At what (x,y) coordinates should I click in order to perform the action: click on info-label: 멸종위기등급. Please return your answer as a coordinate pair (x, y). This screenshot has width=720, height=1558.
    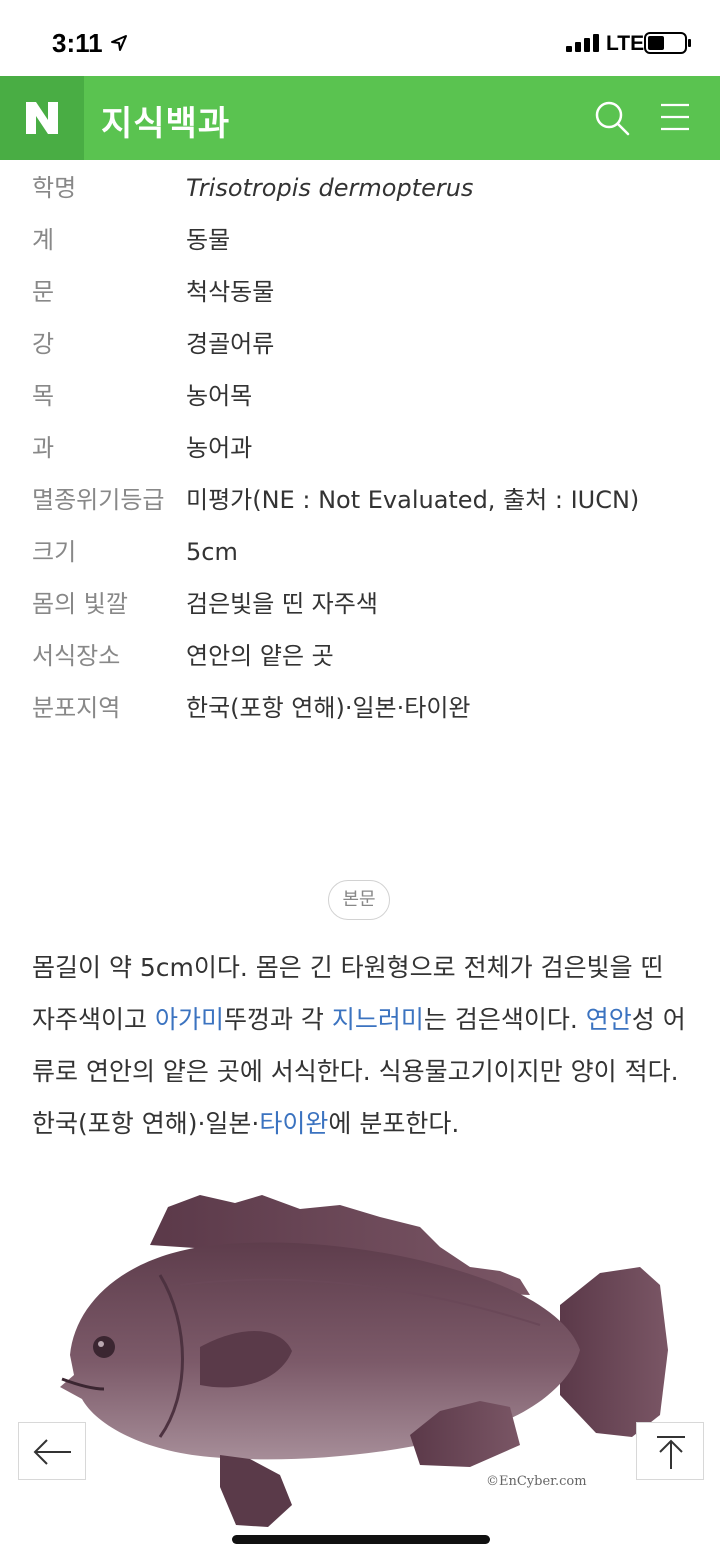
    Looking at the image, I should click on (98, 500).